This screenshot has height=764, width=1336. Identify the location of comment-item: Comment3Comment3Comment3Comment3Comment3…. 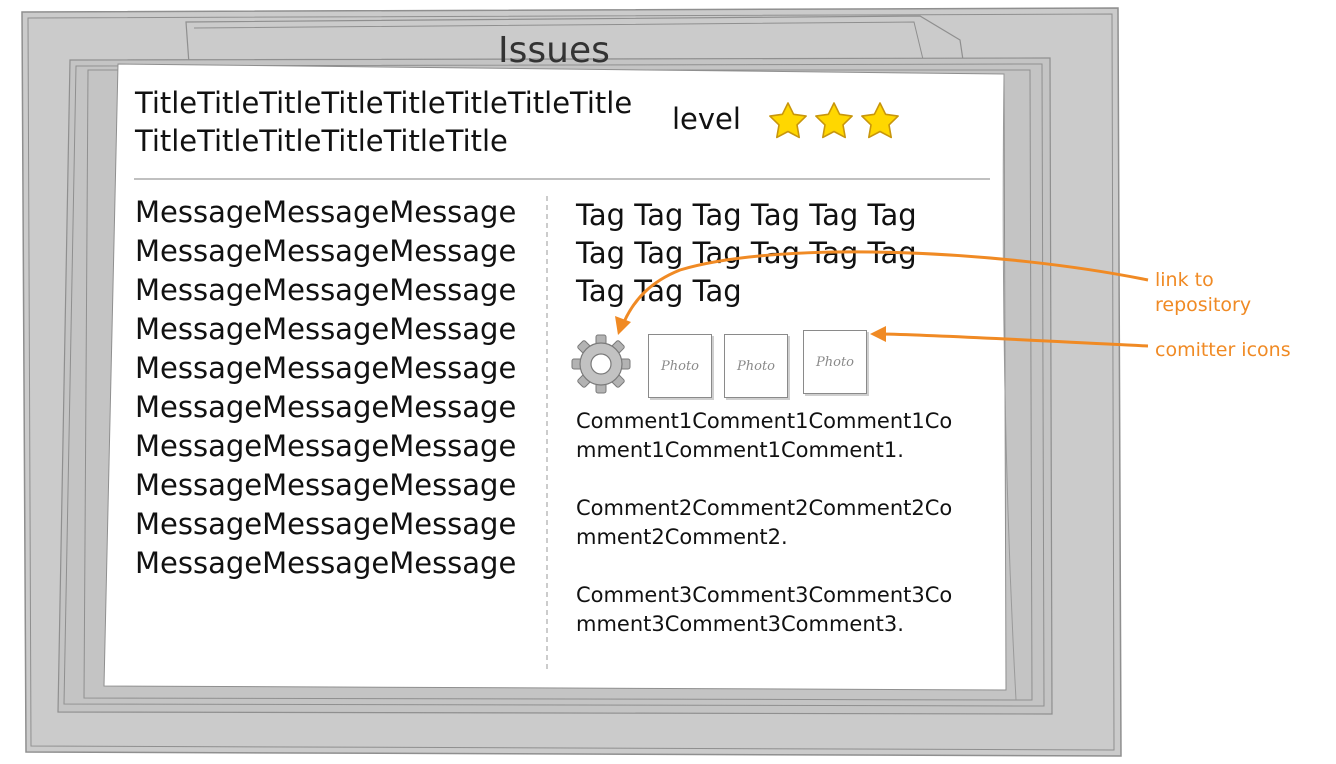
(764, 609).